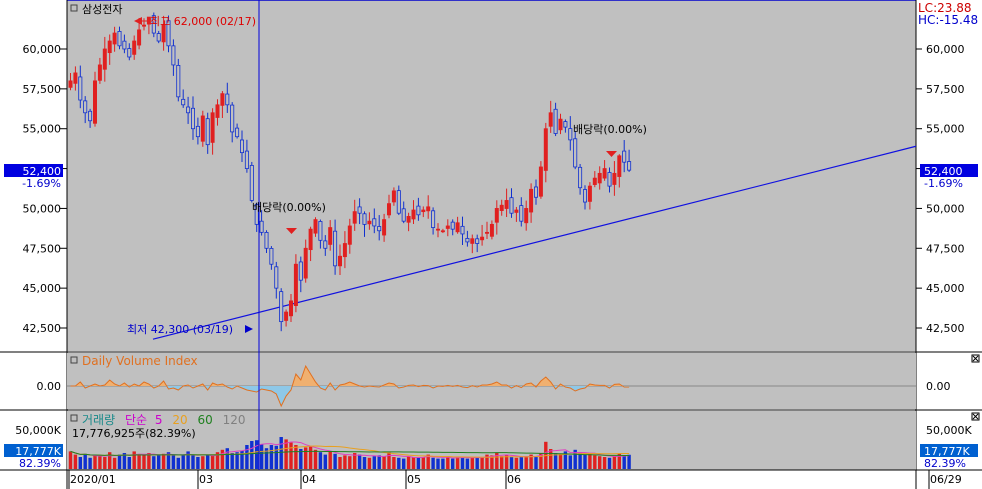  Describe the element at coordinates (42, 248) in the screenshot. I see `y-tick-label: 47,500` at that location.